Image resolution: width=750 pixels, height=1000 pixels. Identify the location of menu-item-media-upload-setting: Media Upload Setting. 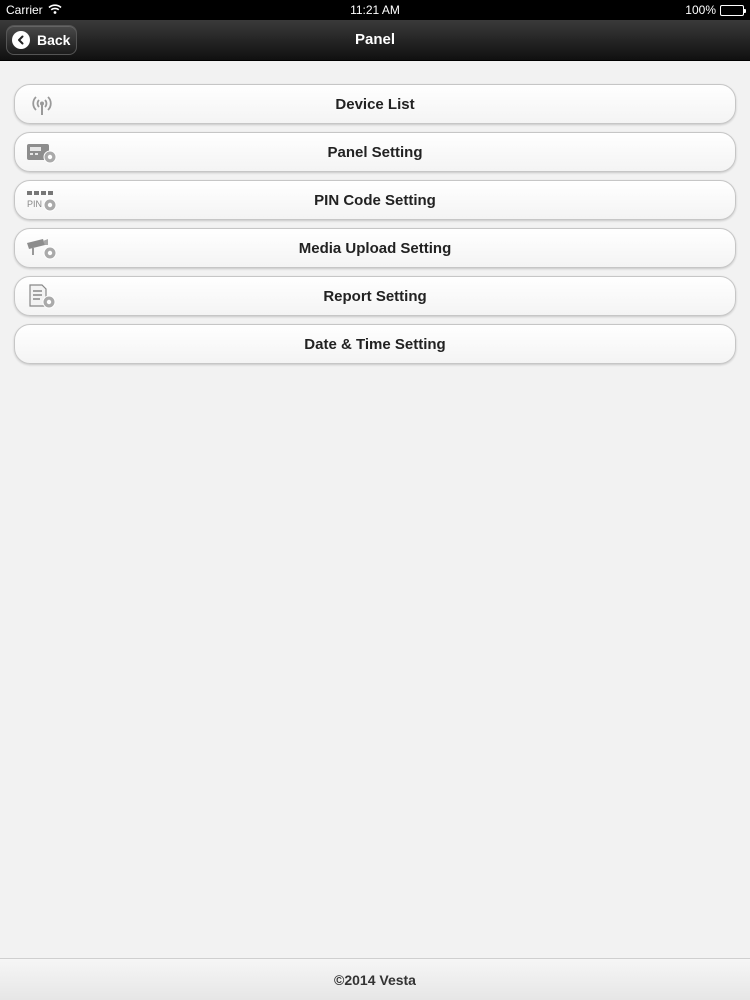
(375, 248).